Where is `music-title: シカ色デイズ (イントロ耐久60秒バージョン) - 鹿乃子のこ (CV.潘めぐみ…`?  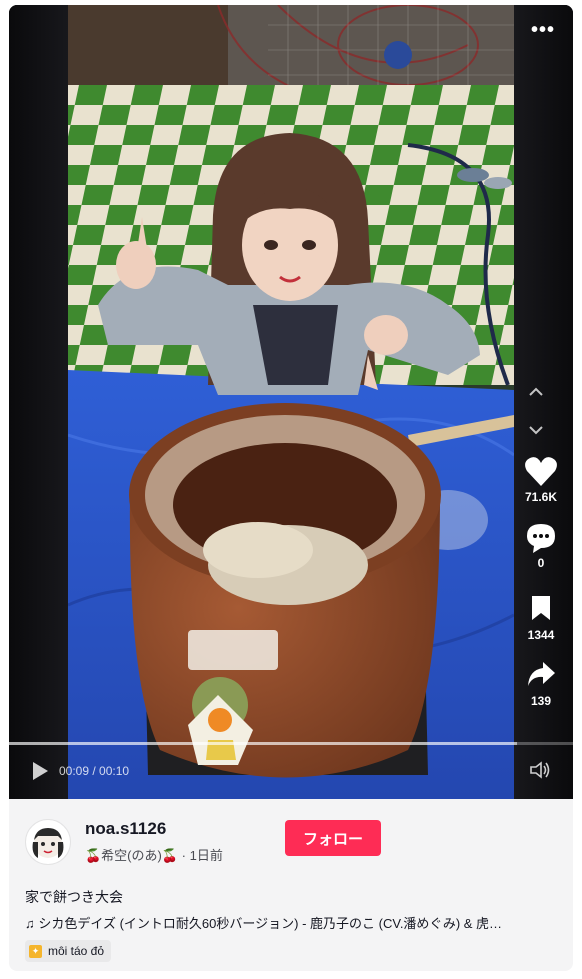
music-title: シカ色デイズ (イントロ耐久60秒バージョン) - 鹿乃子のこ (CV.潘めぐみ… is located at coordinates (270, 923).